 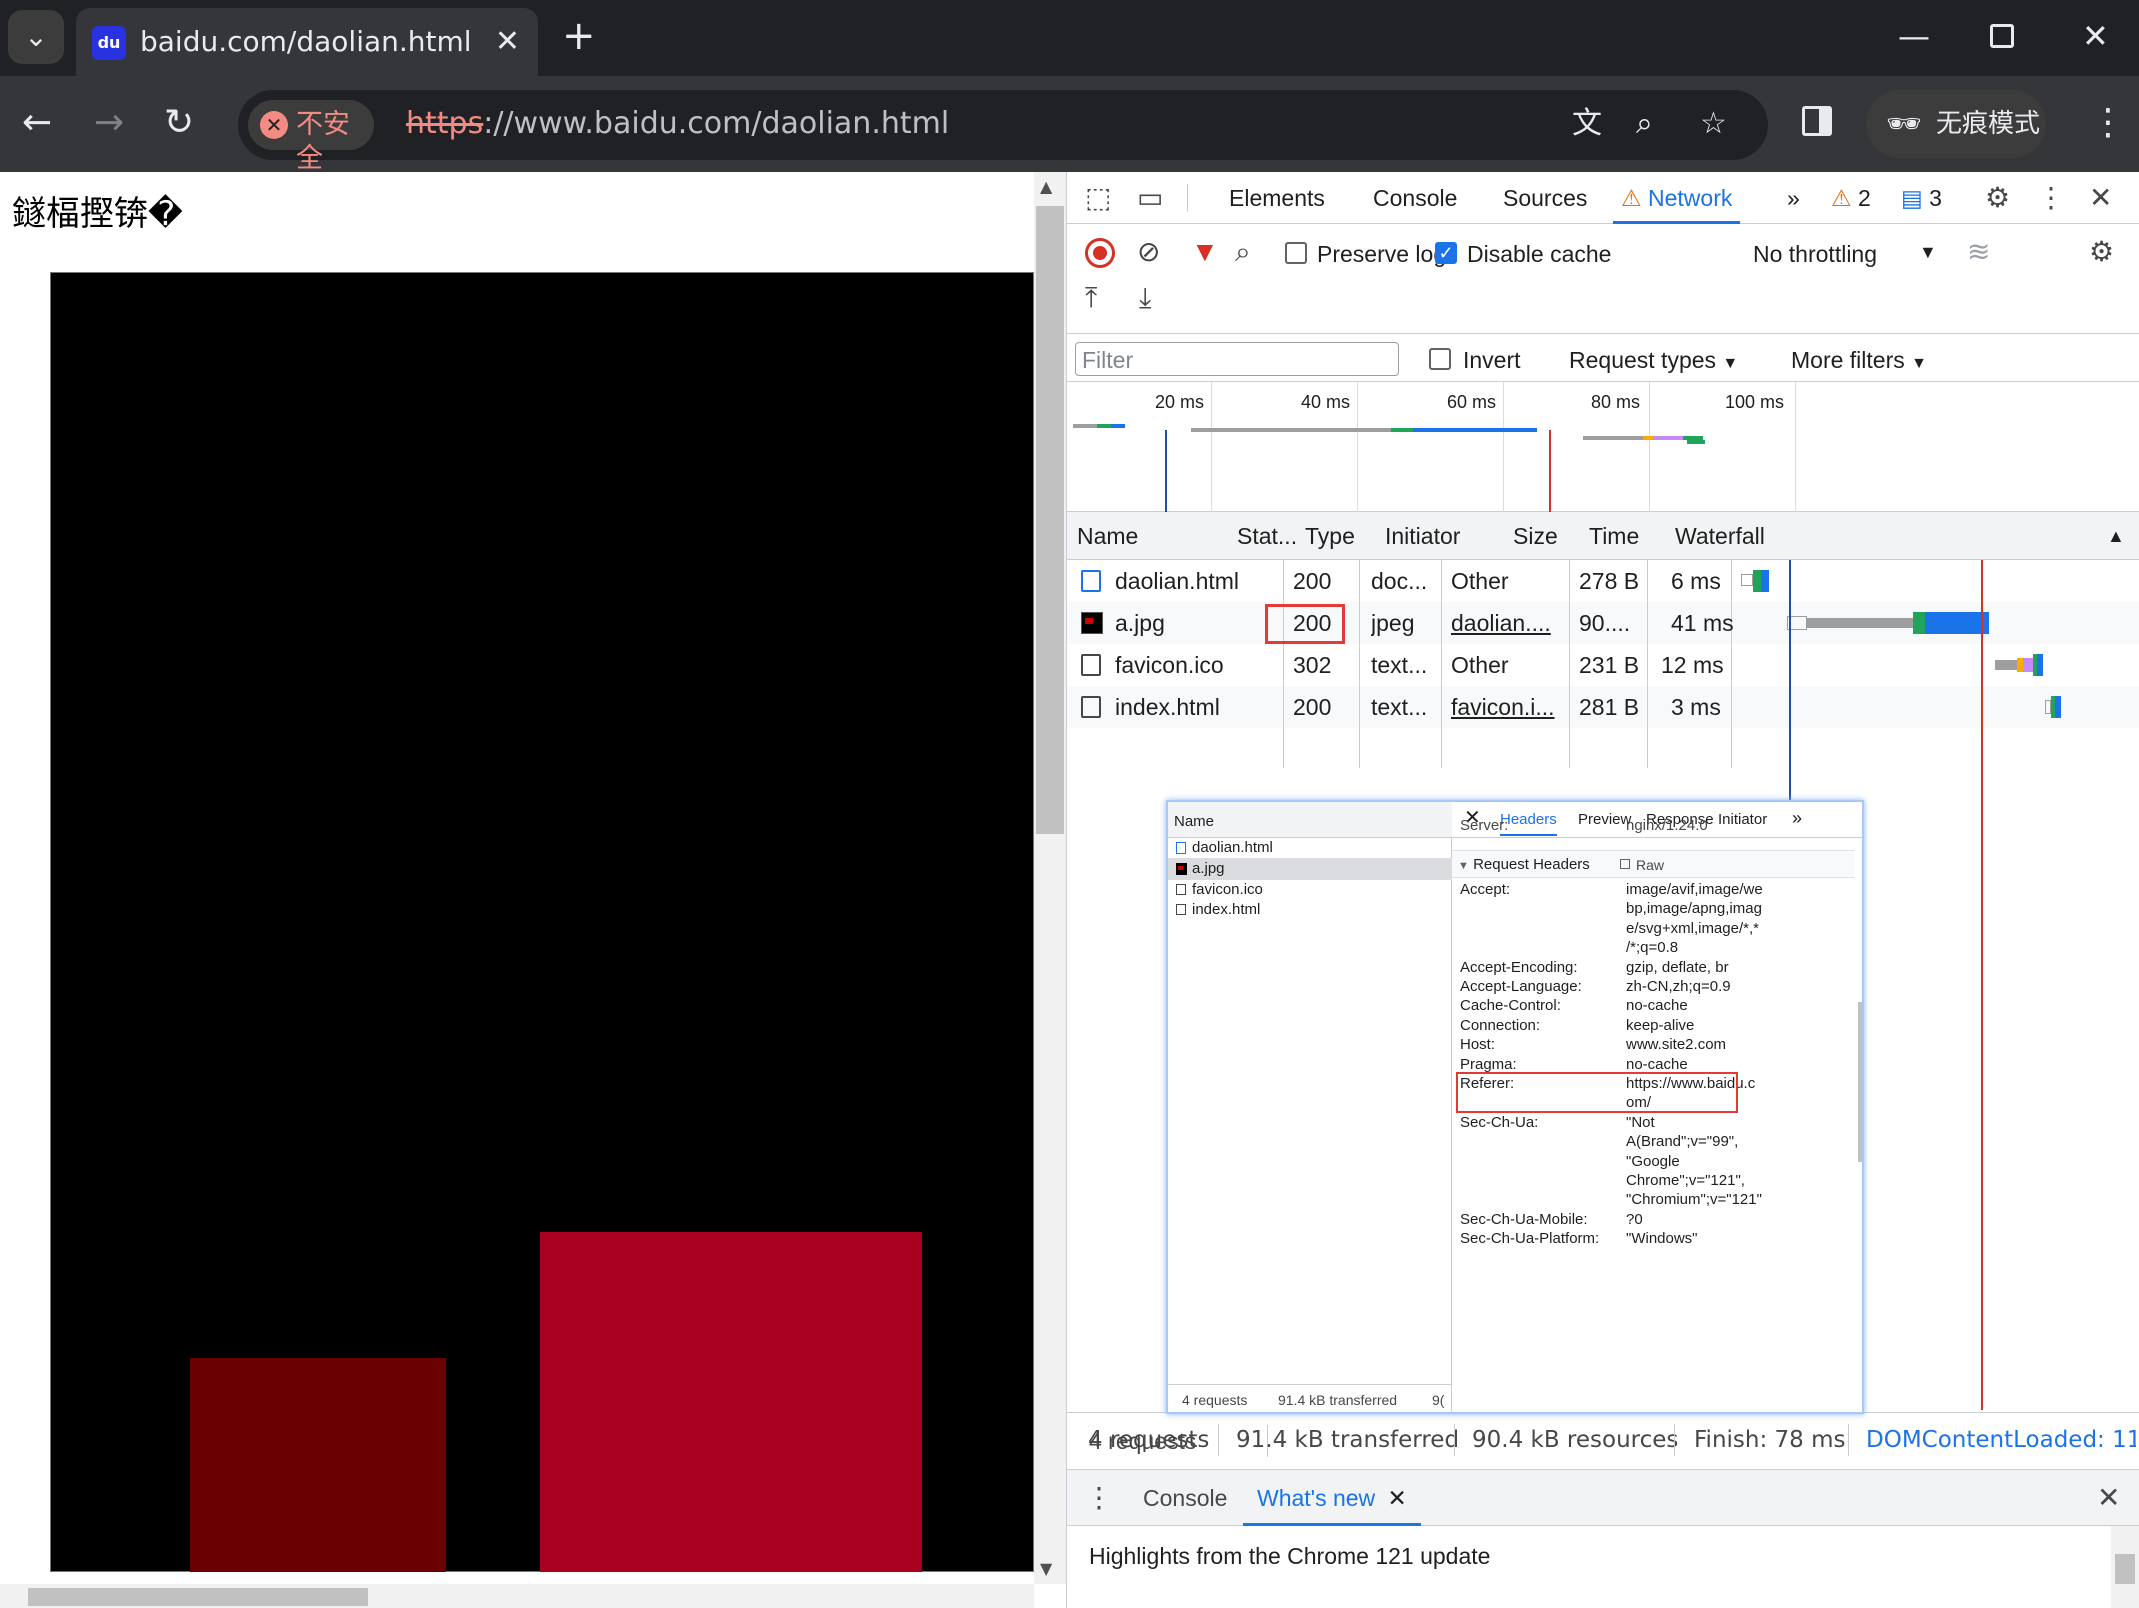 What do you see at coordinates (1440, 359) in the screenshot?
I see `invert-checkbox` at bounding box center [1440, 359].